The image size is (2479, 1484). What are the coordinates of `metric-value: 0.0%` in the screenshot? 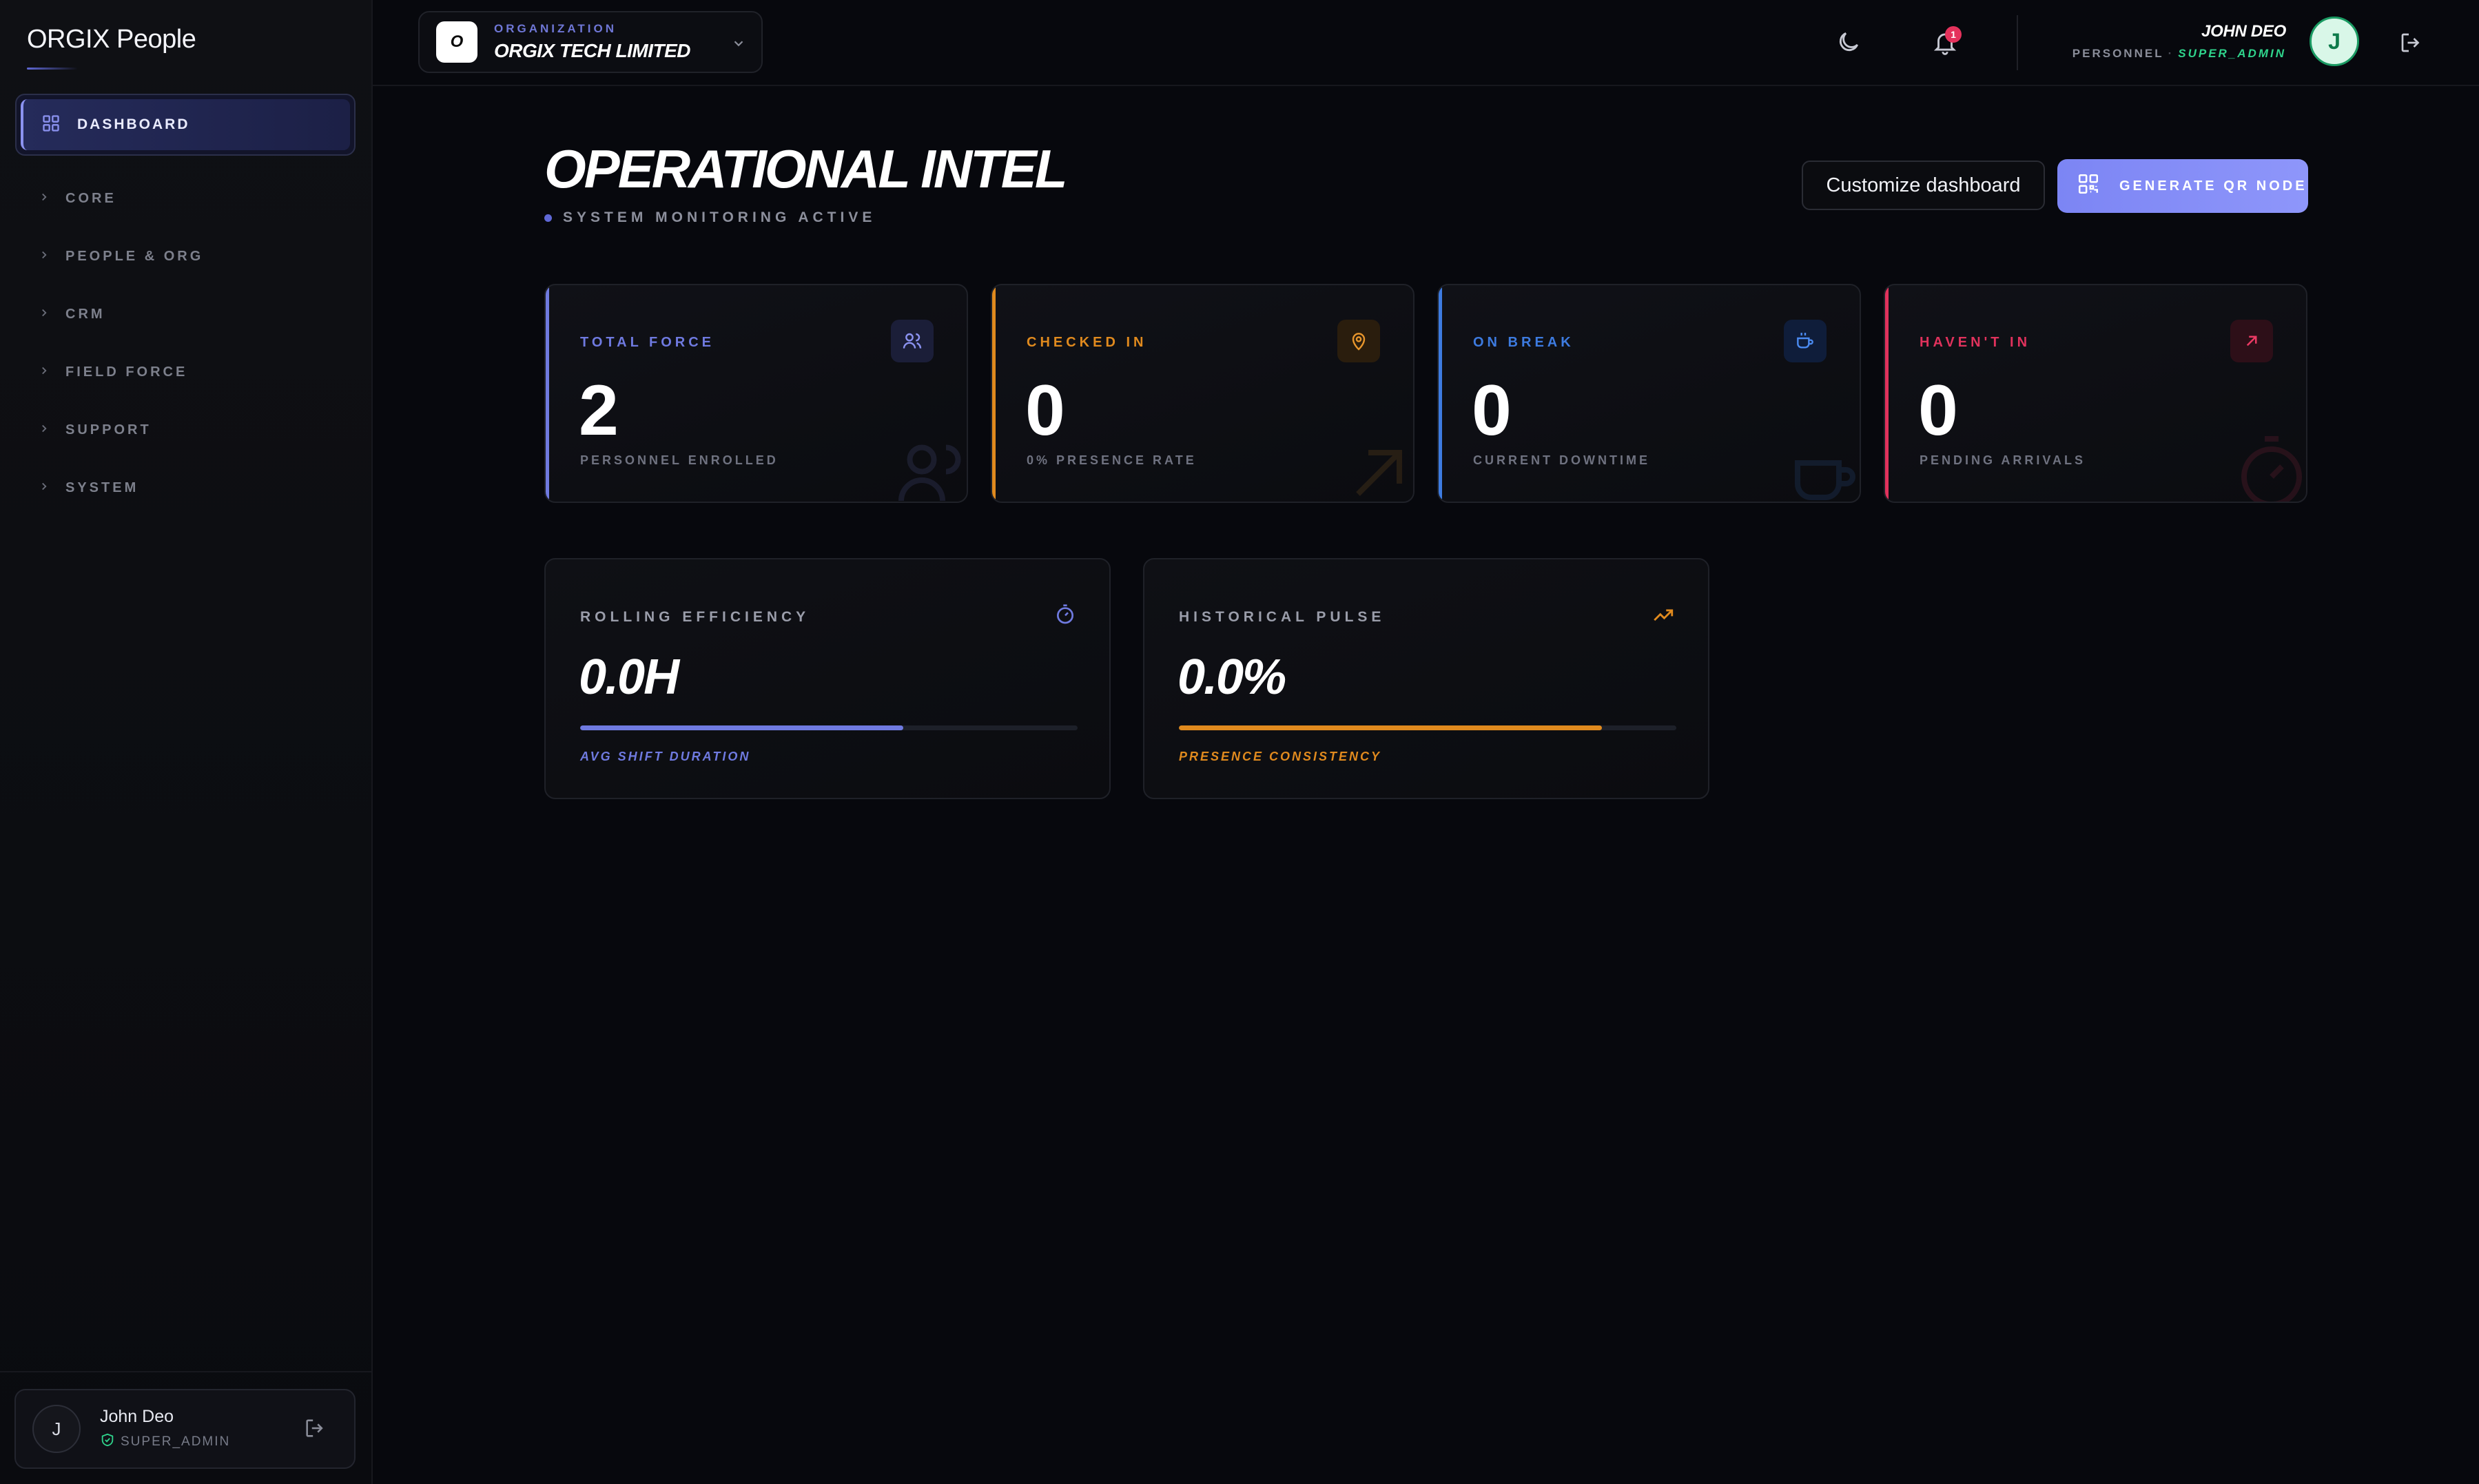 It's located at (1231, 677).